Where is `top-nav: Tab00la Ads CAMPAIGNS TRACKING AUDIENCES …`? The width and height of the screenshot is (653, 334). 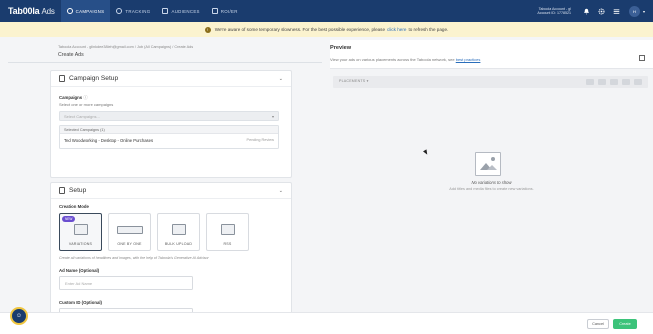
top-nav: Tab00la Ads CAMPAIGNS TRACKING AUDIENCES … is located at coordinates (326, 11).